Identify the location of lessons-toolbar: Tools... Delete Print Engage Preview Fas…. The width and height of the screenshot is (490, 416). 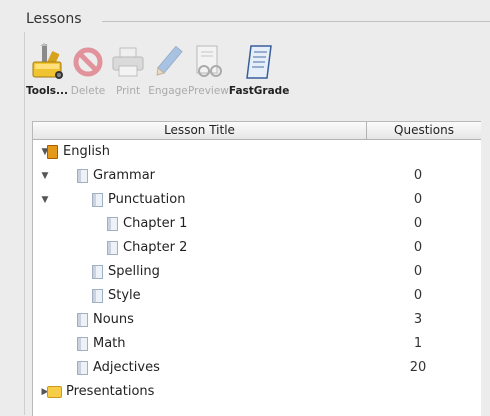
(157, 68).